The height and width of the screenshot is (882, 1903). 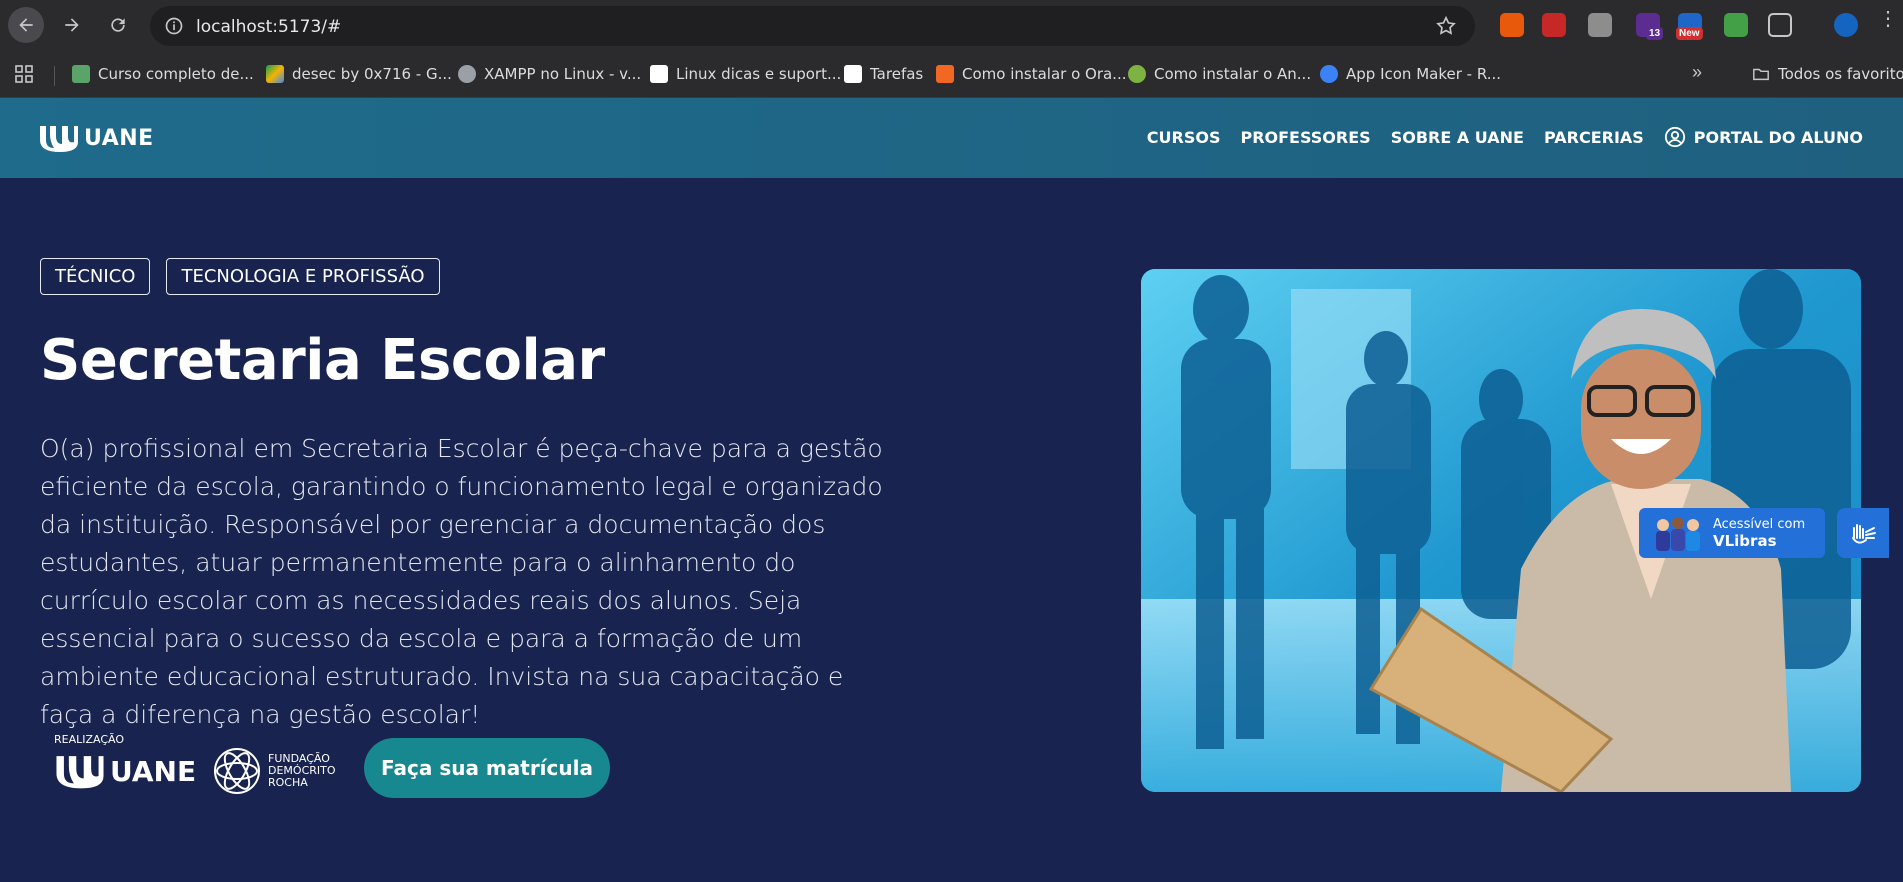 What do you see at coordinates (1457, 137) in the screenshot?
I see `nav-link-sobre: SOBRE A UANE` at bounding box center [1457, 137].